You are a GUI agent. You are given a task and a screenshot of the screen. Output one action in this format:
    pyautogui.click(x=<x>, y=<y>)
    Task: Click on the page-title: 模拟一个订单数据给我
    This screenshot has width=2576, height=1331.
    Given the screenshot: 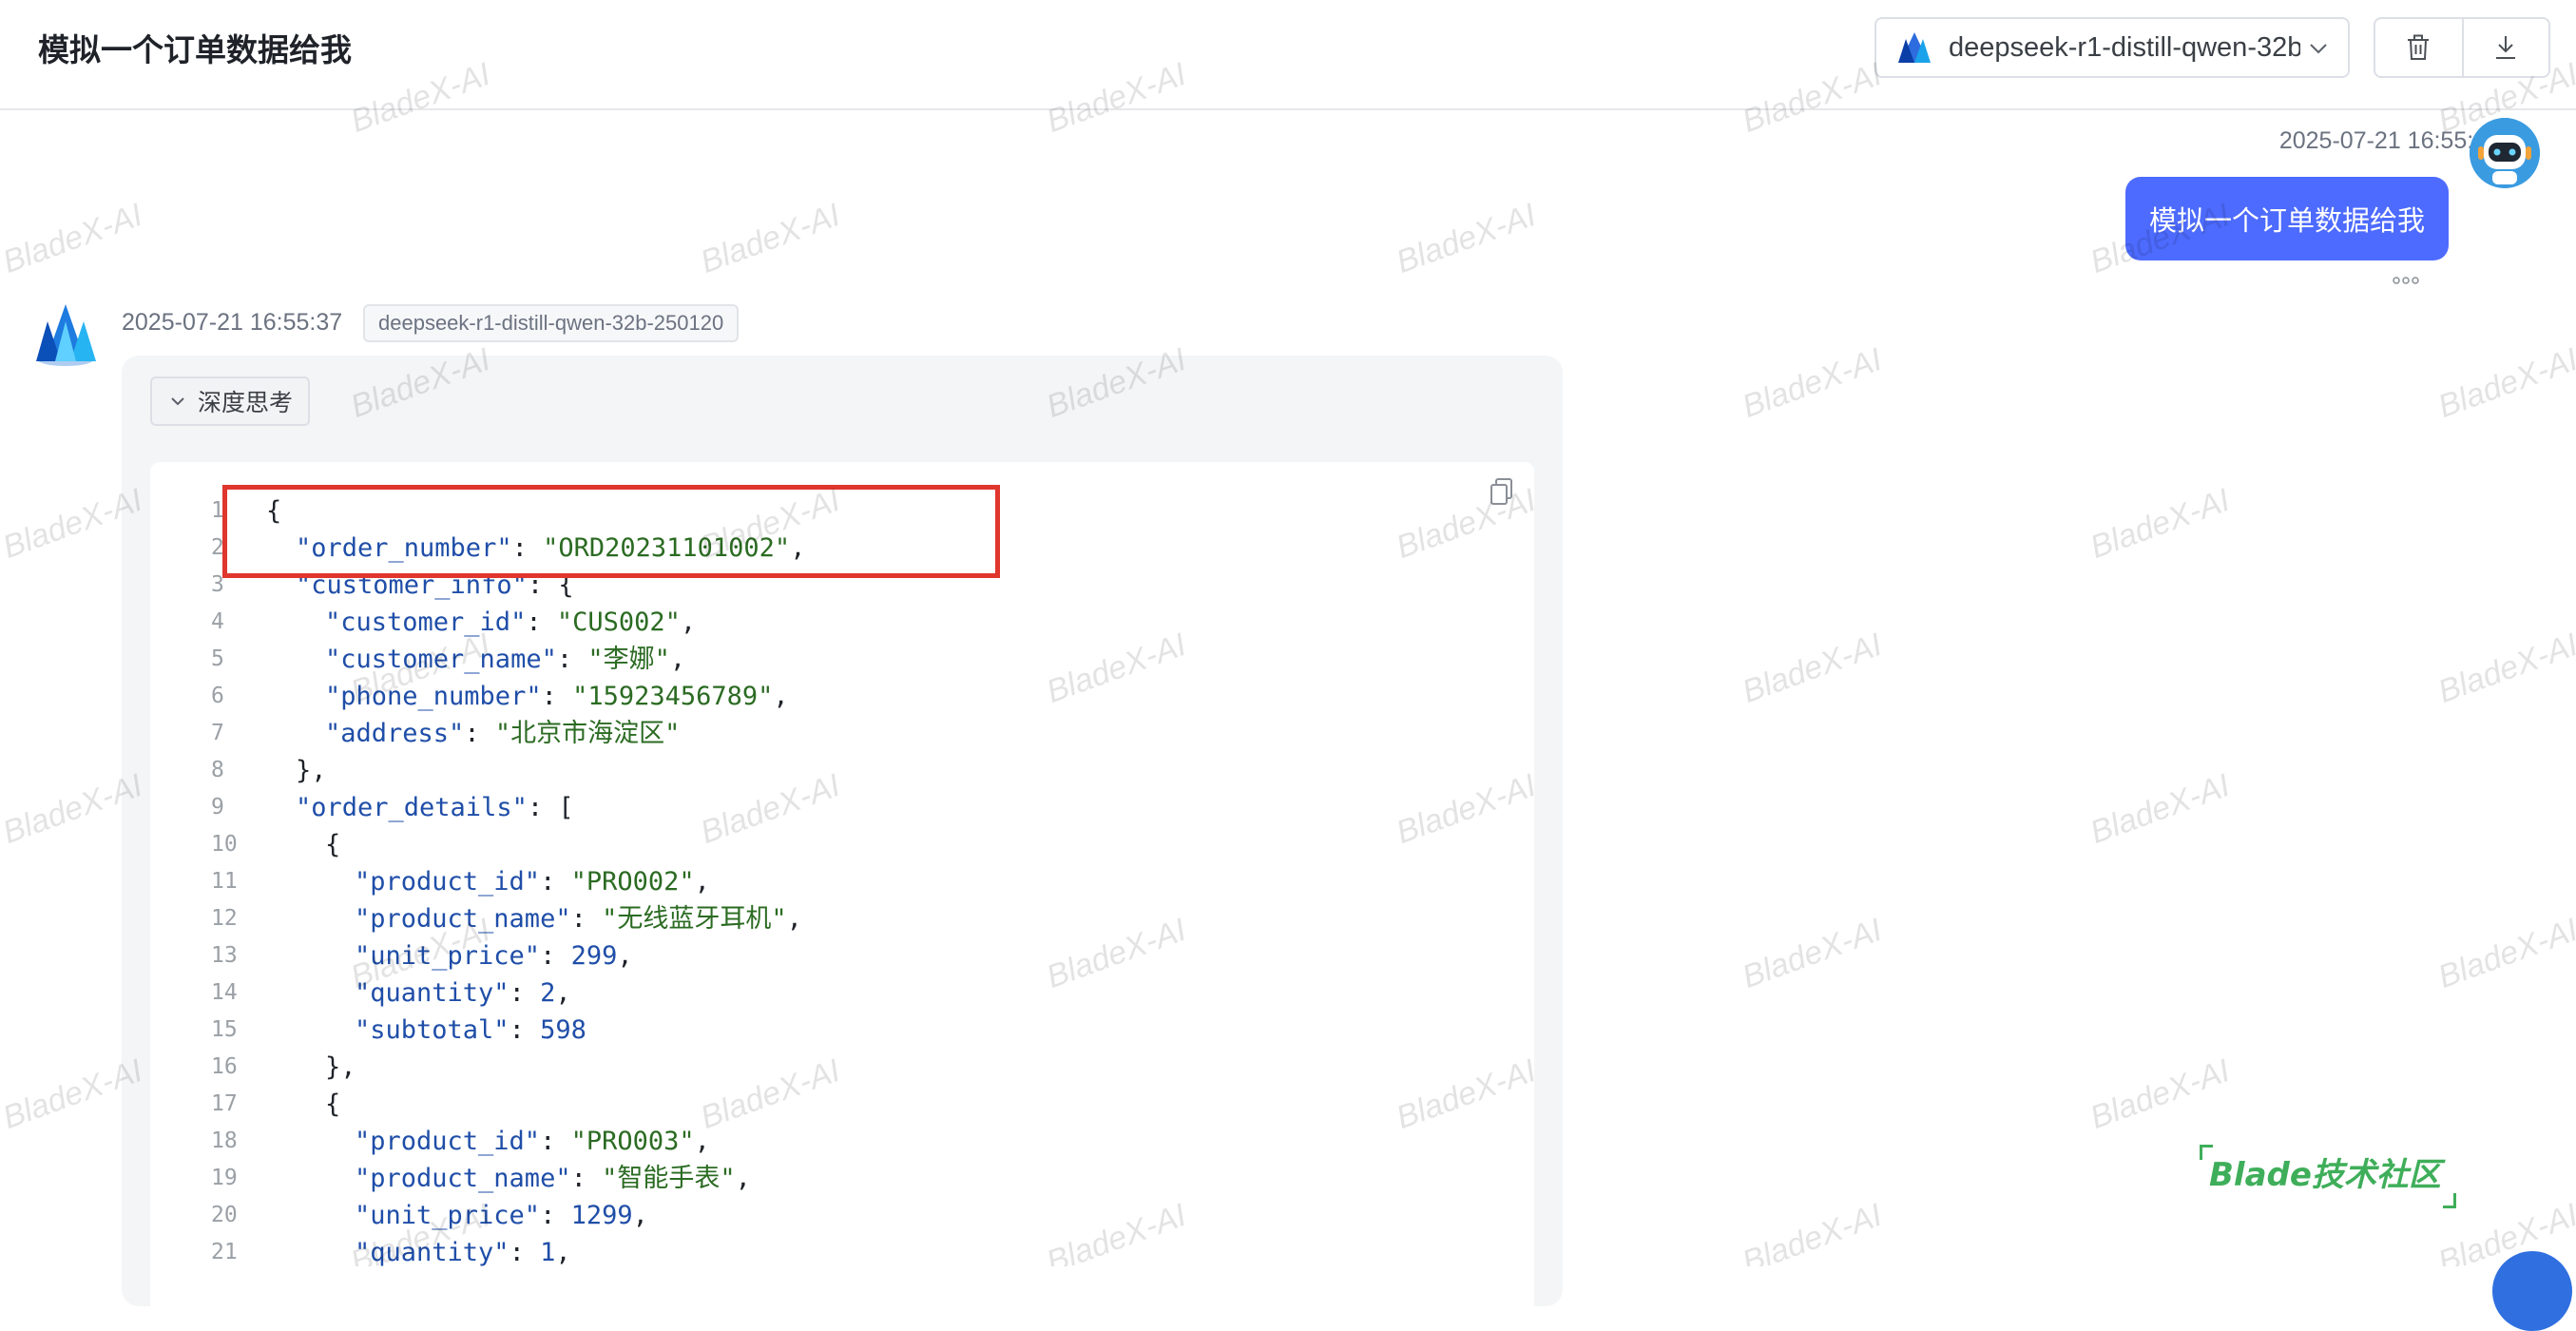 What is the action you would take?
    pyautogui.click(x=195, y=50)
    